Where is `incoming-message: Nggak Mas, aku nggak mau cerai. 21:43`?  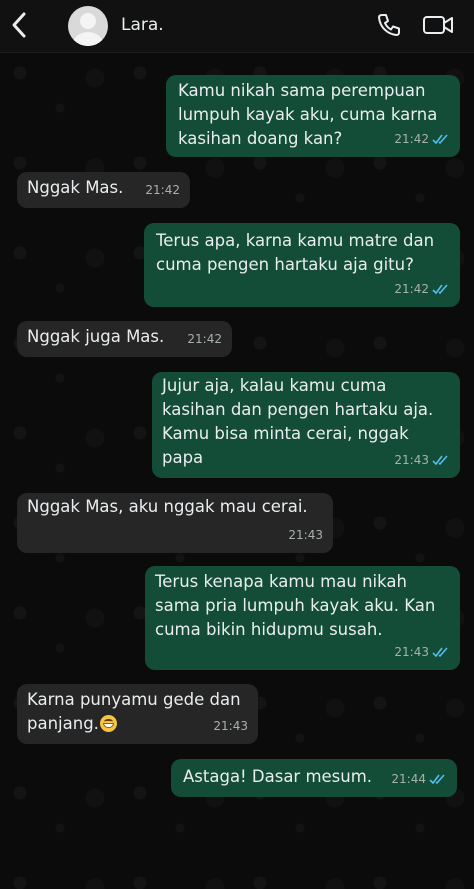 incoming-message: Nggak Mas, aku nggak mau cerai. 21:43 is located at coordinates (175, 523).